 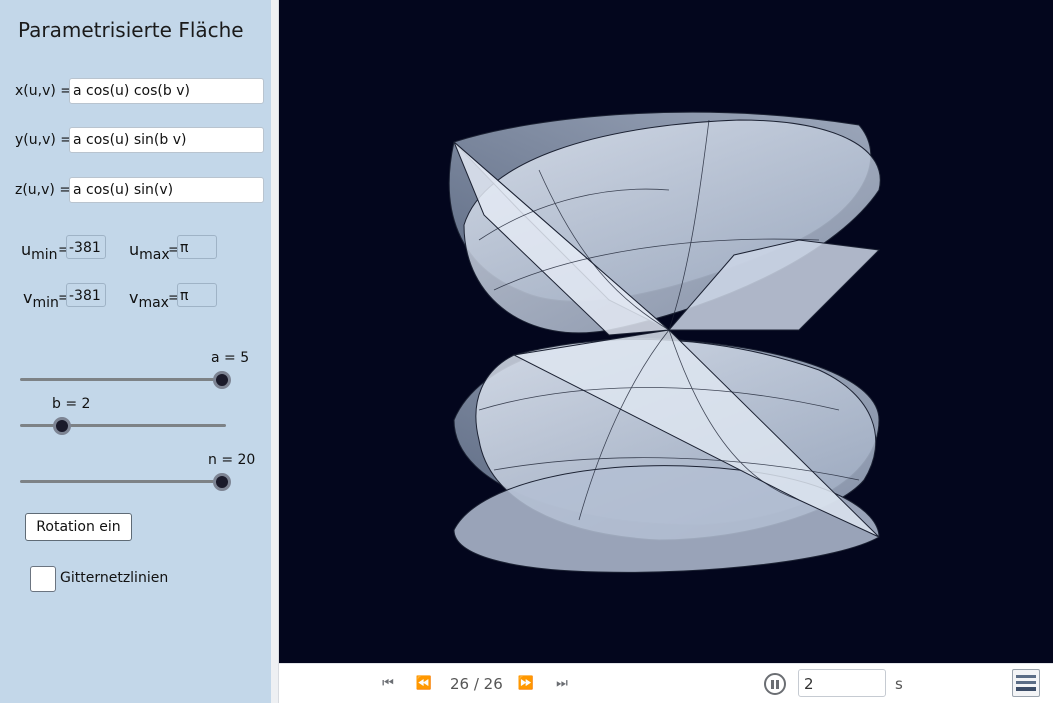 What do you see at coordinates (78, 527) in the screenshot?
I see `rotation-toggle-button: Rotation ein` at bounding box center [78, 527].